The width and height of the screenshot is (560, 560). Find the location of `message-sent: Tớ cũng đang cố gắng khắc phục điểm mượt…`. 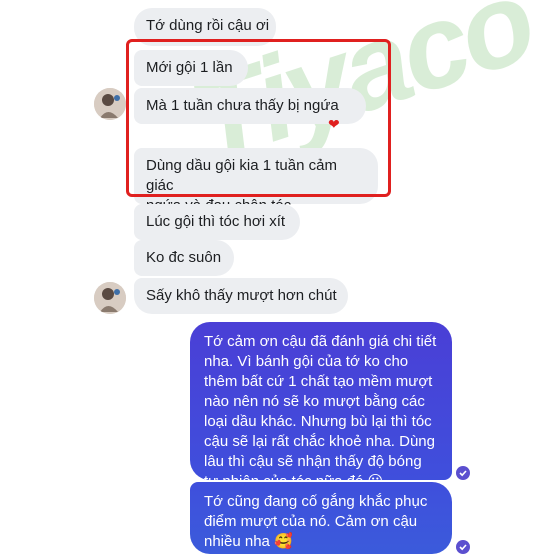

message-sent: Tớ cũng đang cố gắng khắc phục điểm mượt… is located at coordinates (321, 518).